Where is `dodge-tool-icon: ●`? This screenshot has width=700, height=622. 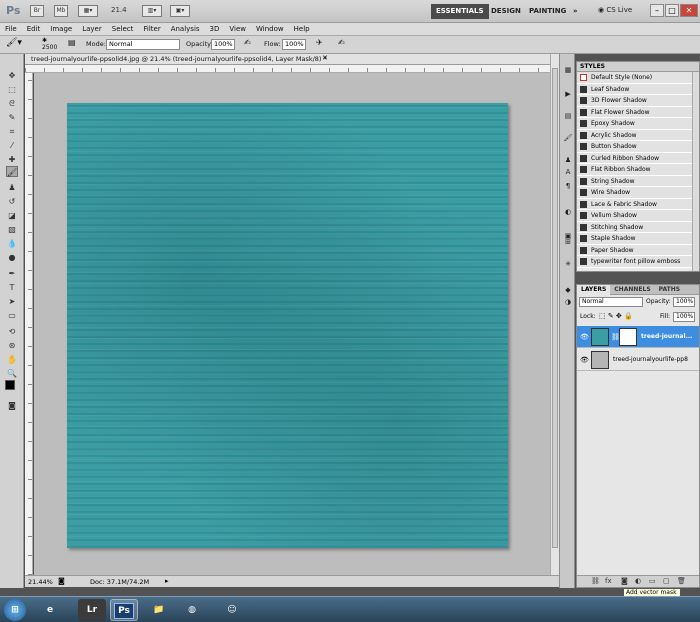
dodge-tool-icon: ● is located at coordinates (12, 257).